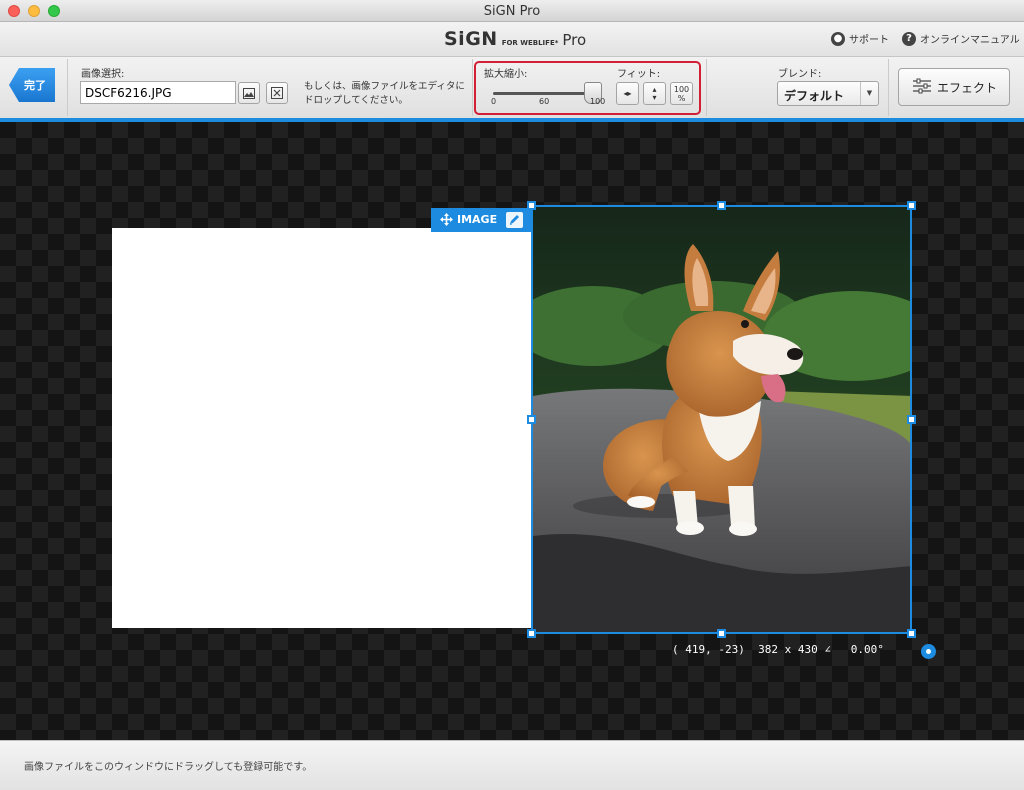  Describe the element at coordinates (574, 40) in the screenshot. I see `logo-pro-text: Pro` at that location.